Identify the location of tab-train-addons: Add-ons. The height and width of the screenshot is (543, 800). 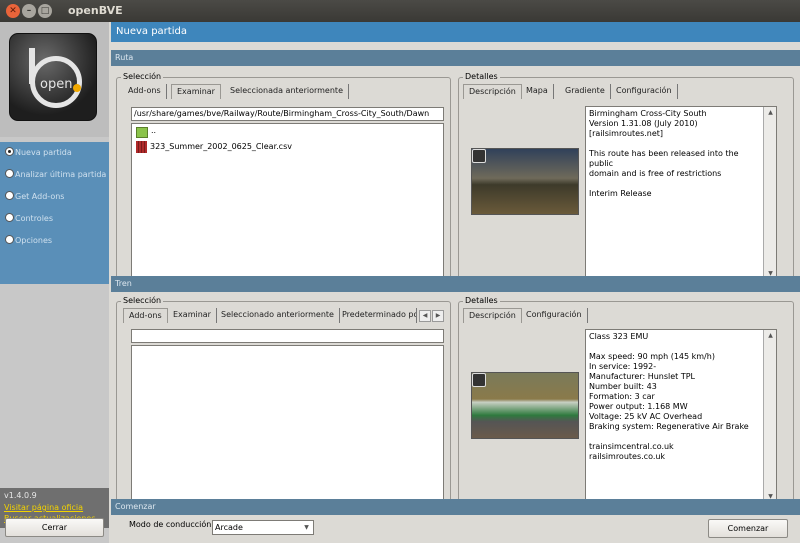
(145, 315).